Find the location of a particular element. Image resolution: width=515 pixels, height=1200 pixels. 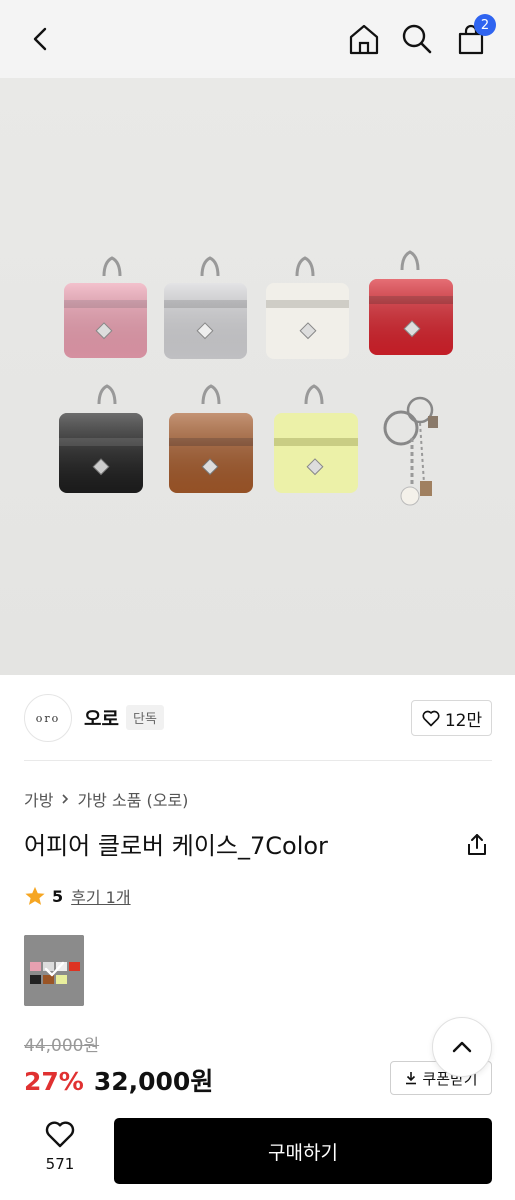

case-lime is located at coordinates (316, 438).